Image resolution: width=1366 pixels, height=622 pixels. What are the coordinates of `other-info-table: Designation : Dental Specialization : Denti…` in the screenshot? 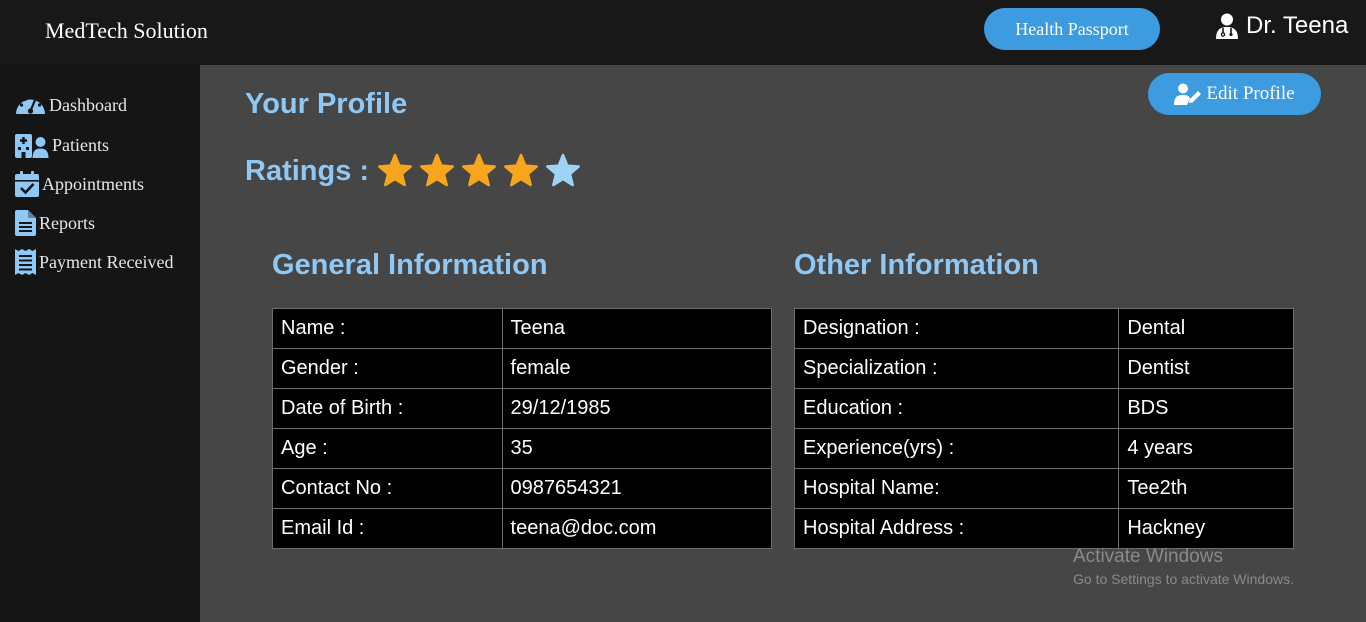 It's located at (1043, 428).